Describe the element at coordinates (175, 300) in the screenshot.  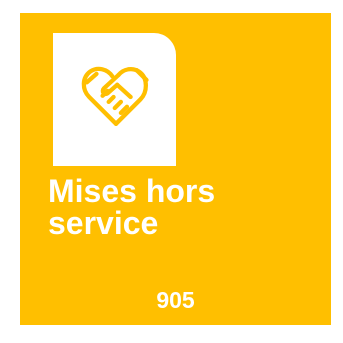
I see `tile-count: 905` at that location.